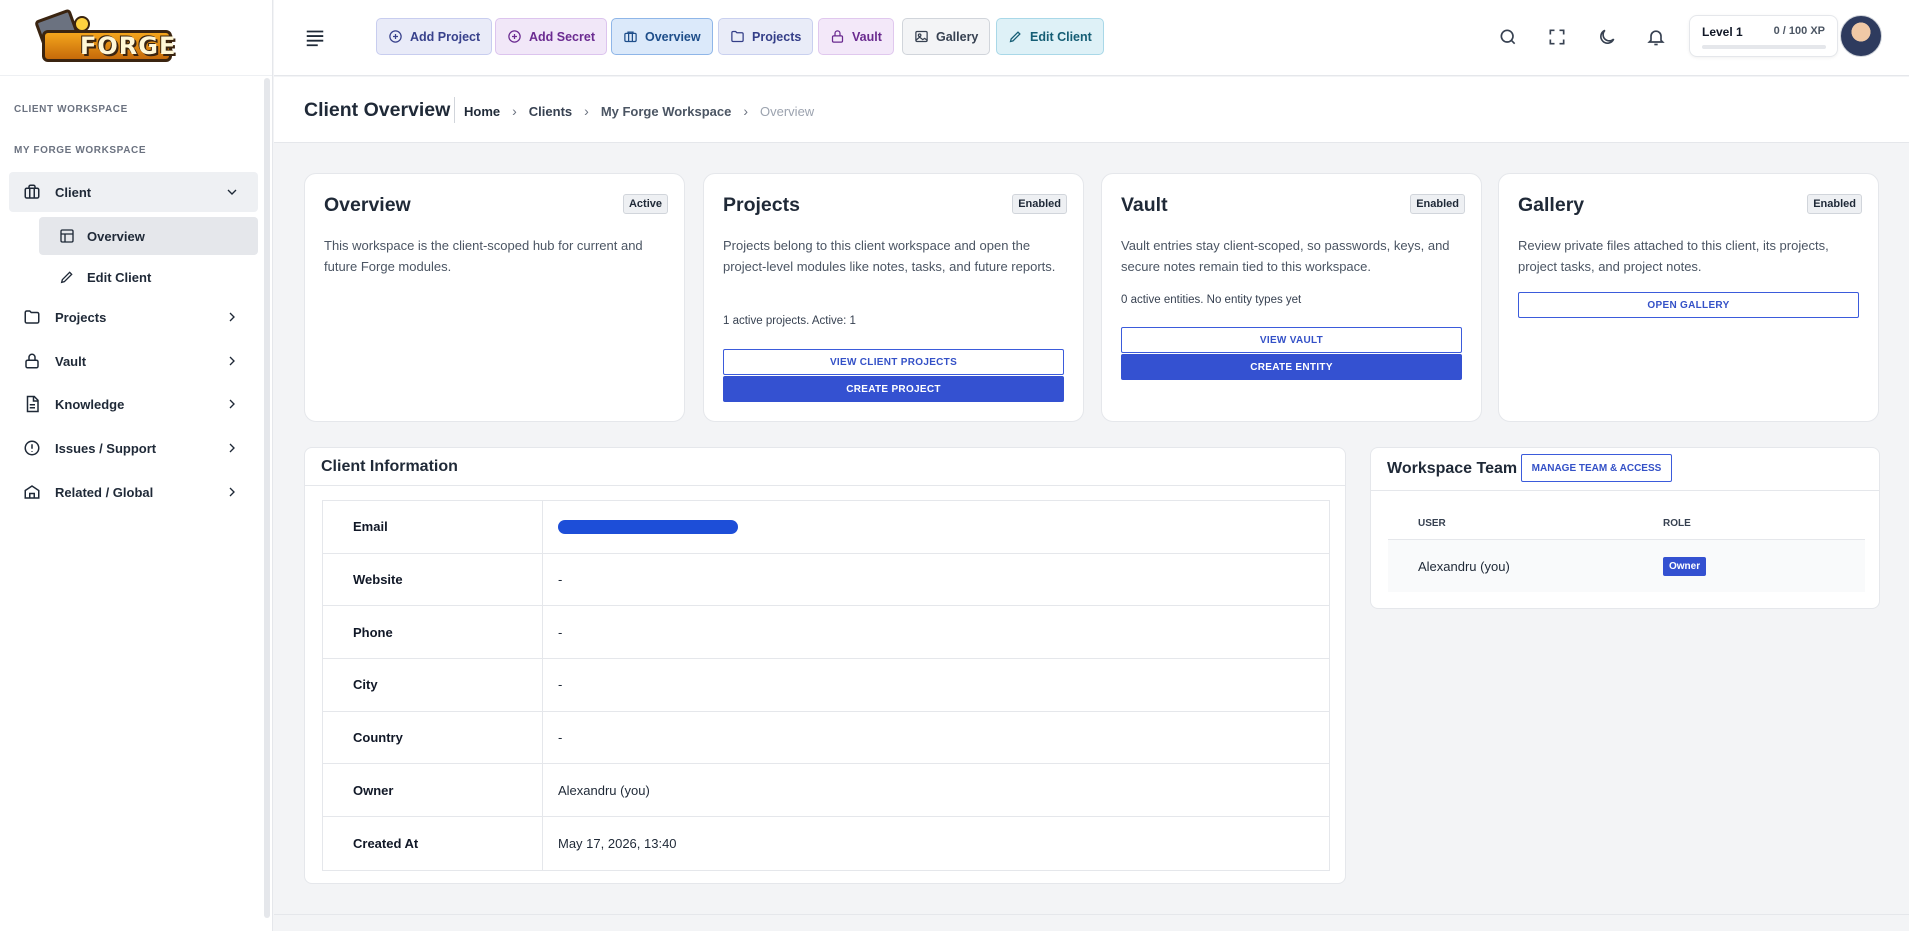  I want to click on sidebar-subitem-label: Overview, so click(116, 236).